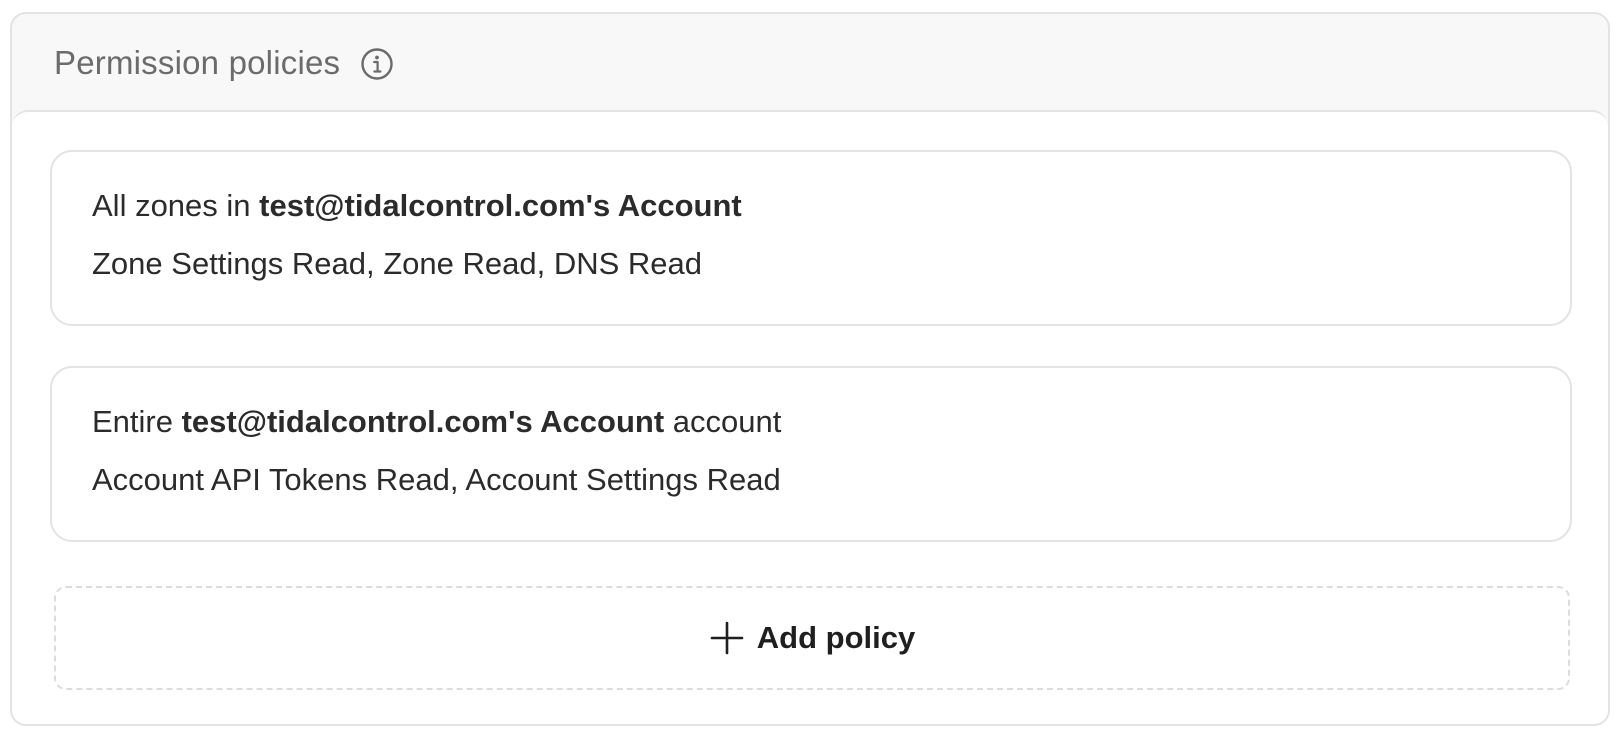 The height and width of the screenshot is (736, 1620). I want to click on panel-title: Permission policies, so click(197, 62).